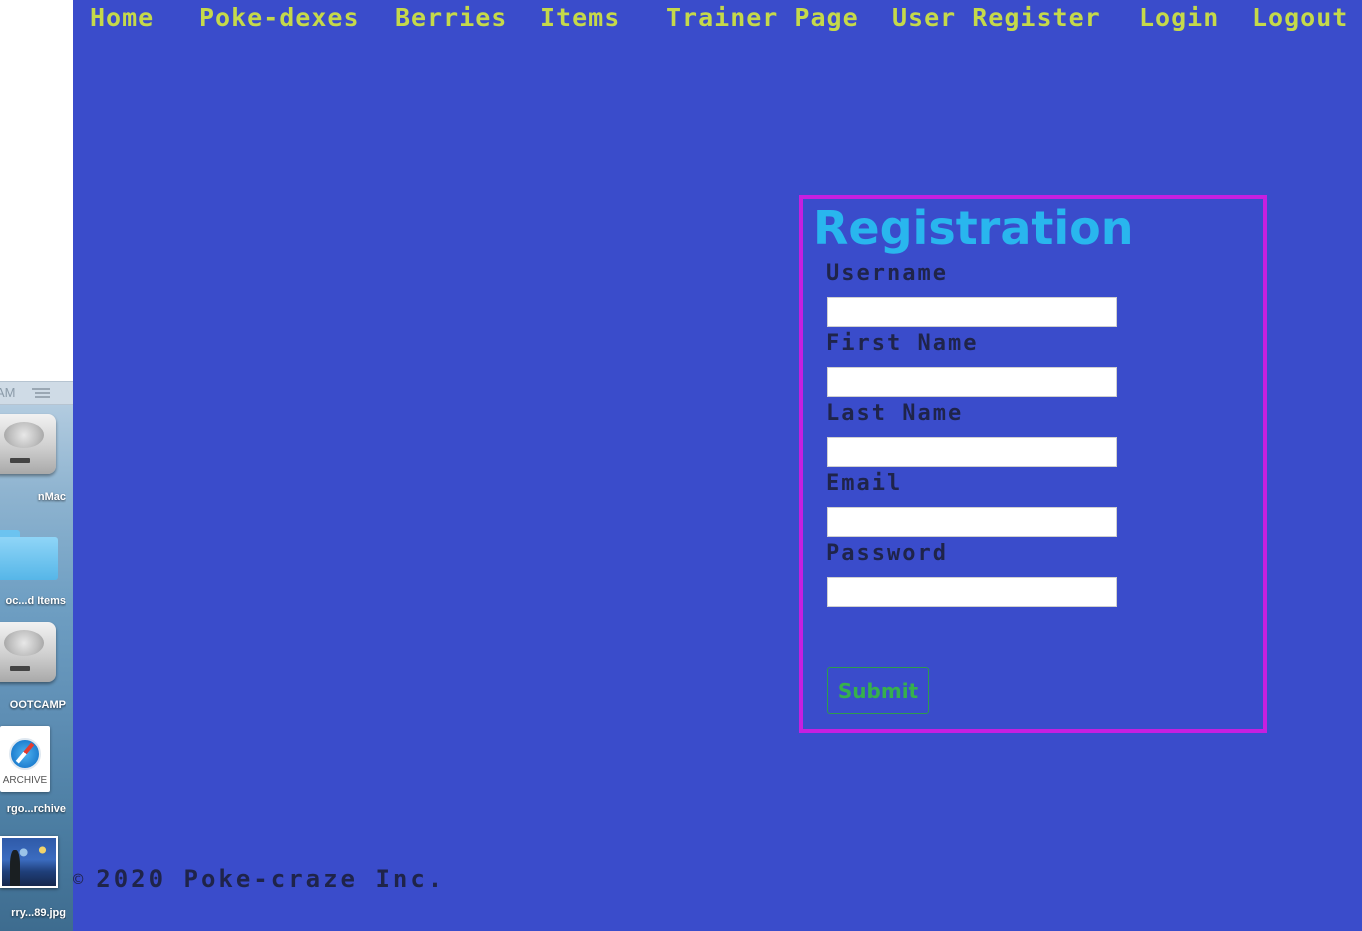 The image size is (1362, 931). I want to click on desktop-item-label: oc...d Items, so click(35, 601).